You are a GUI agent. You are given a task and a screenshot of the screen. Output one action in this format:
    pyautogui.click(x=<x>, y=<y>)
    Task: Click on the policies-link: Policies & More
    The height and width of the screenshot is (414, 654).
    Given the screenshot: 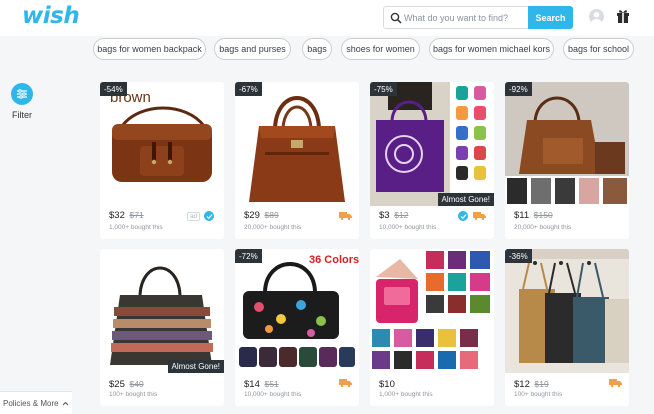 What is the action you would take?
    pyautogui.click(x=36, y=402)
    